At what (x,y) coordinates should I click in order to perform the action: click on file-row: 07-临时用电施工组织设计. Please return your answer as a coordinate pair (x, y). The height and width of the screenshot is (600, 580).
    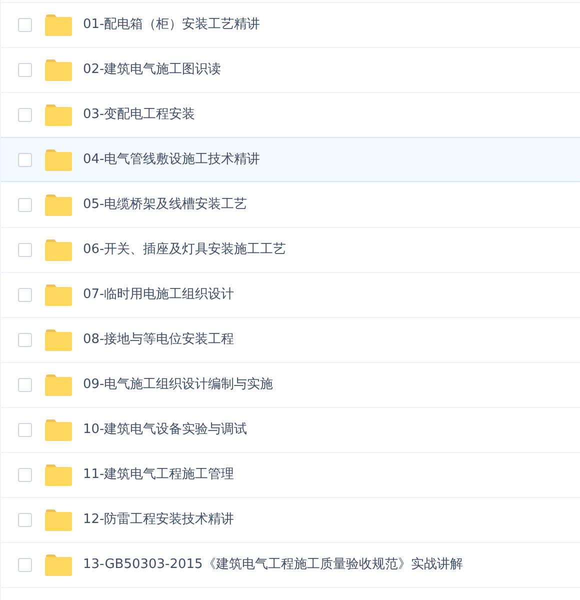
    Looking at the image, I should click on (290, 294).